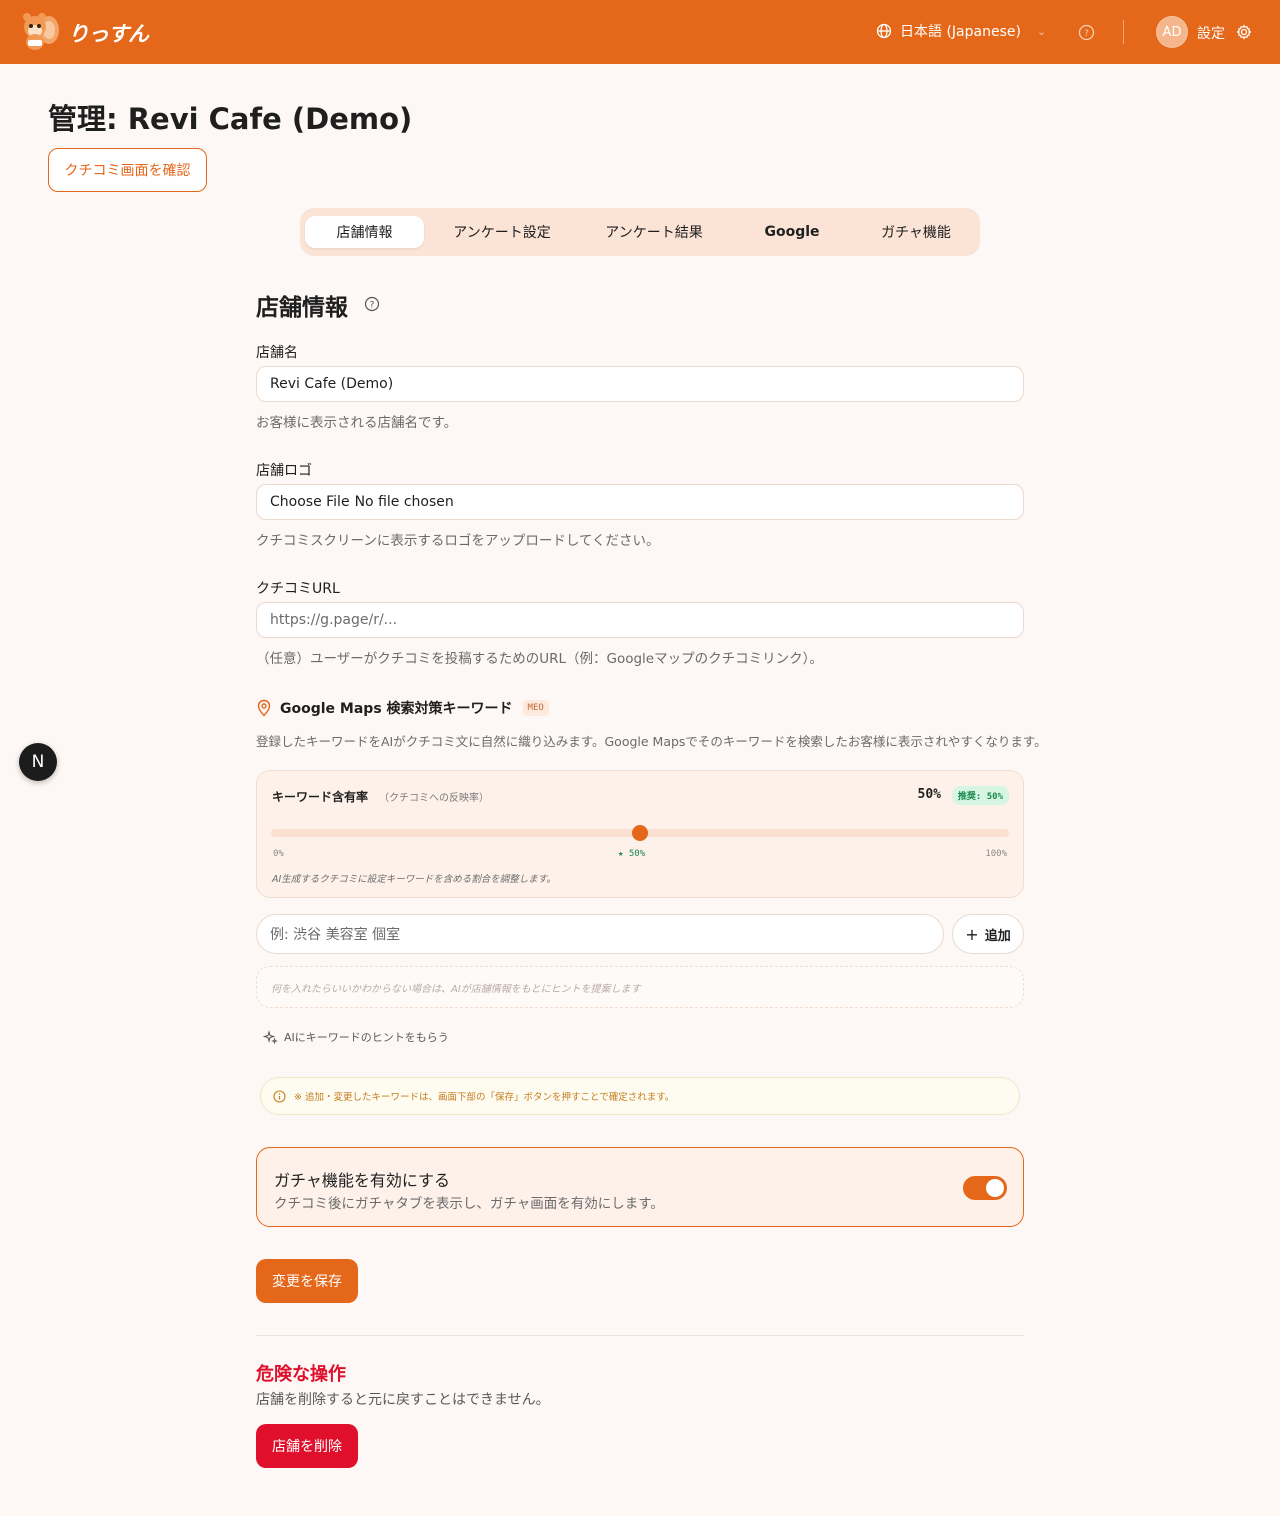 The width and height of the screenshot is (1280, 1516). What do you see at coordinates (972, 934) in the screenshot?
I see `plus-icon: +` at bounding box center [972, 934].